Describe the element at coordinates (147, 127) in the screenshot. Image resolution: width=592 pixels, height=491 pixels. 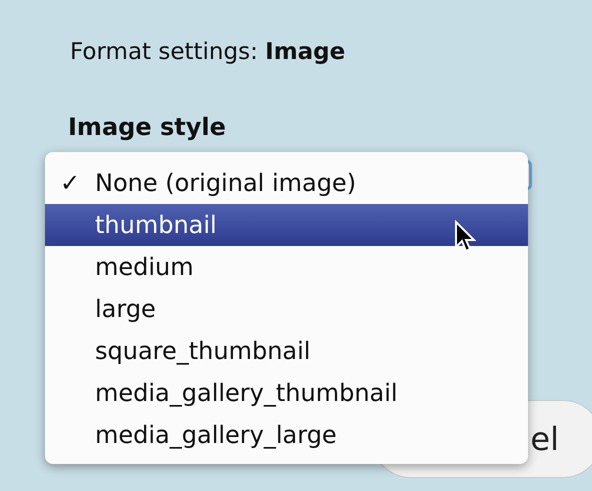
I see `image-style-label: Image style` at that location.